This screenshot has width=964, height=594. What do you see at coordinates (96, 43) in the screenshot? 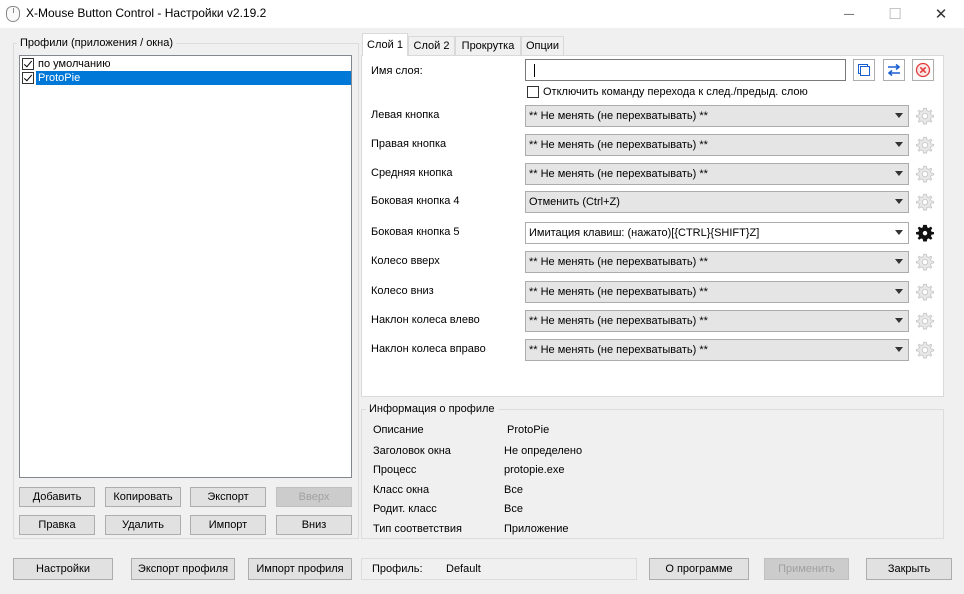
I see `profiles-group-label: Профили (приложения / окна)` at bounding box center [96, 43].